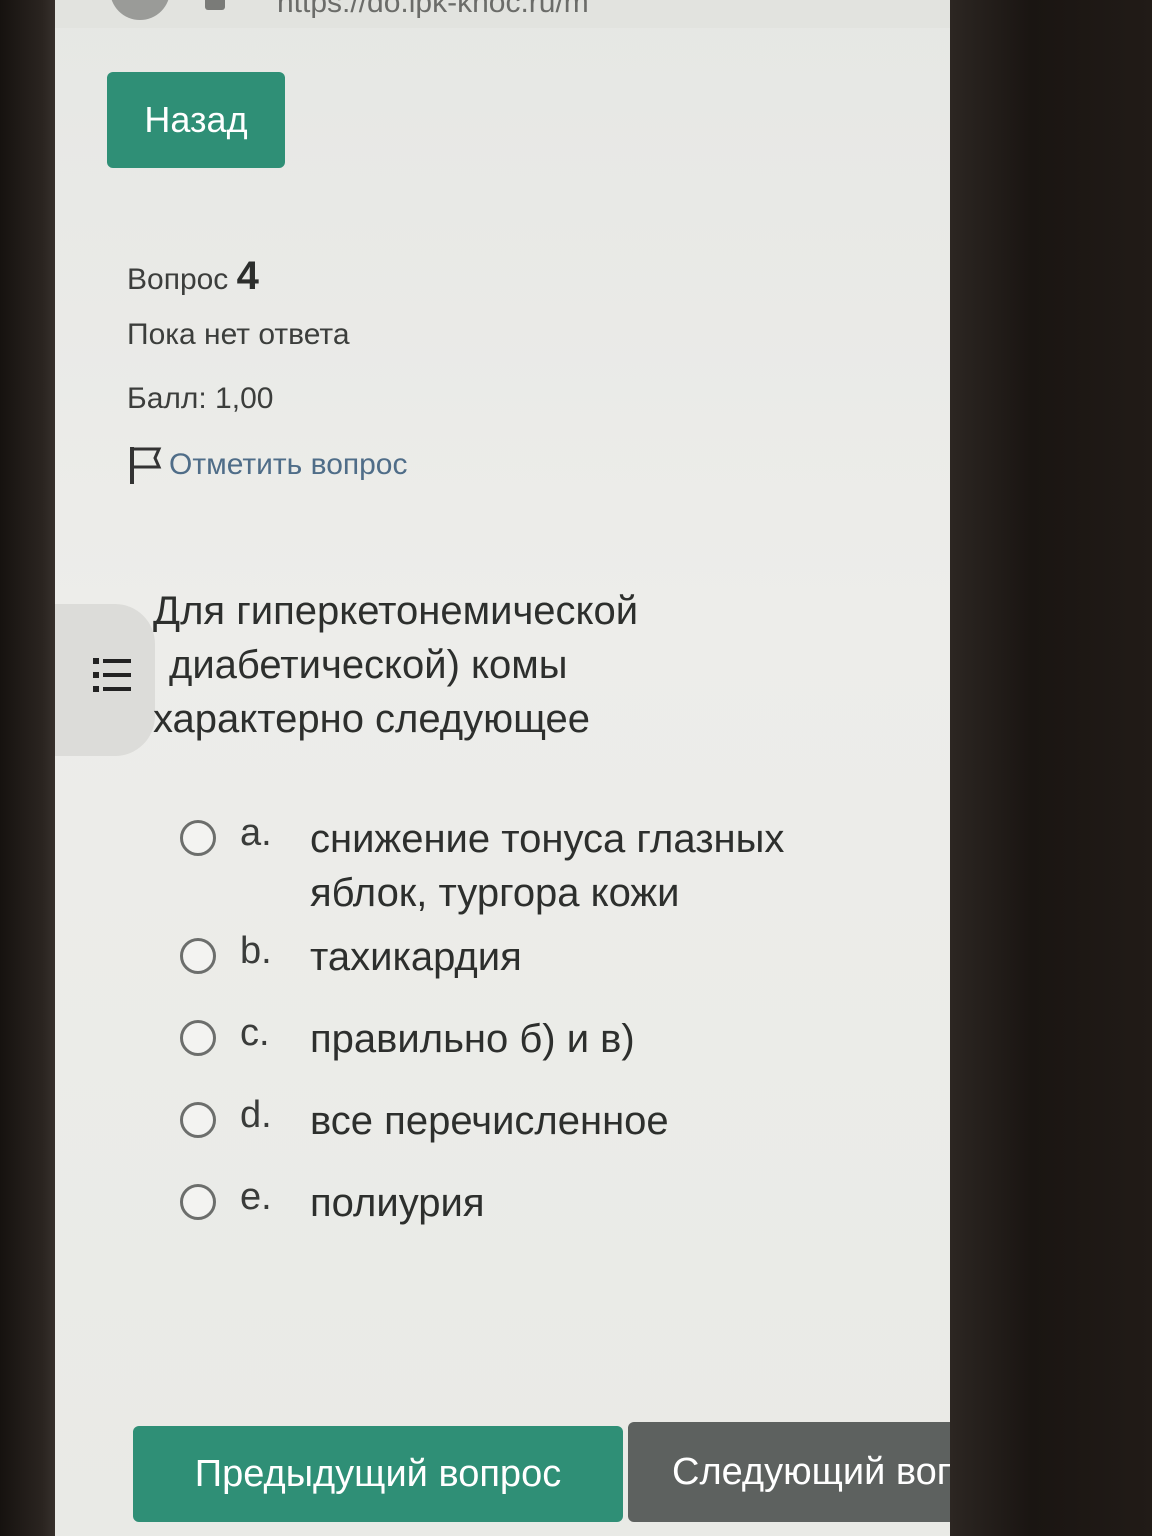 The height and width of the screenshot is (1536, 1152). Describe the element at coordinates (472, 1039) in the screenshot. I see `answer-text: правильно б) и в)` at that location.